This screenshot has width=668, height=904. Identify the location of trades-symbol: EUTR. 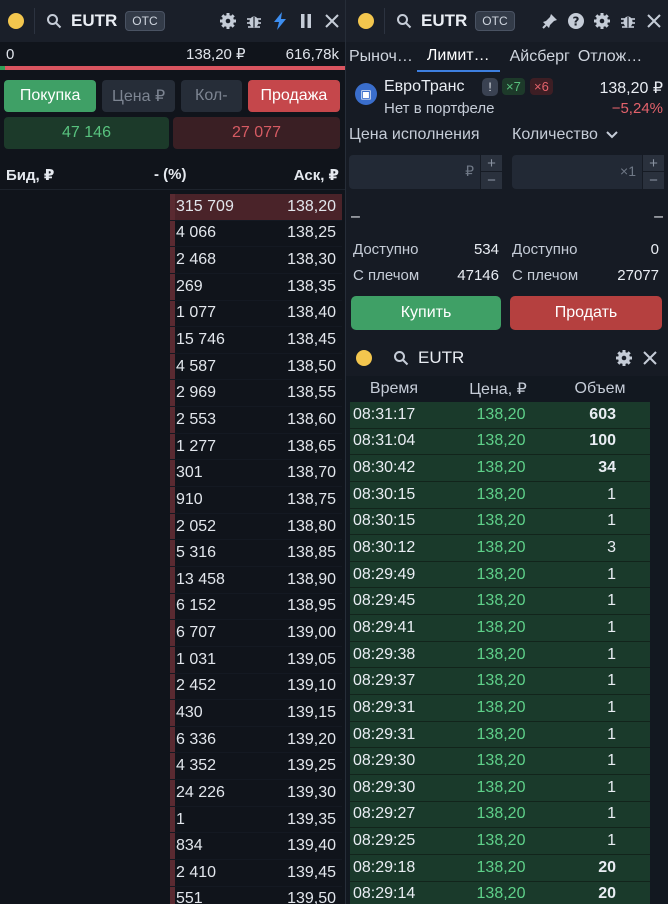
(441, 358).